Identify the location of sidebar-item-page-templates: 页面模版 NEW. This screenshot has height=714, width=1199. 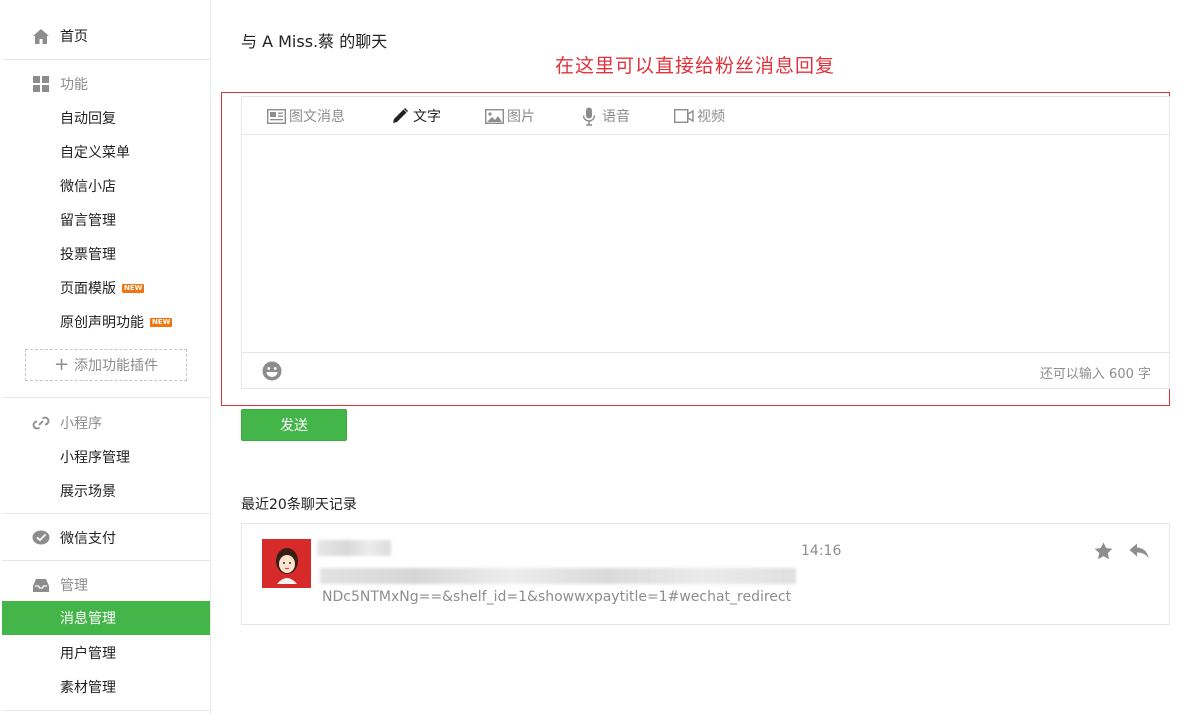
(105, 288).